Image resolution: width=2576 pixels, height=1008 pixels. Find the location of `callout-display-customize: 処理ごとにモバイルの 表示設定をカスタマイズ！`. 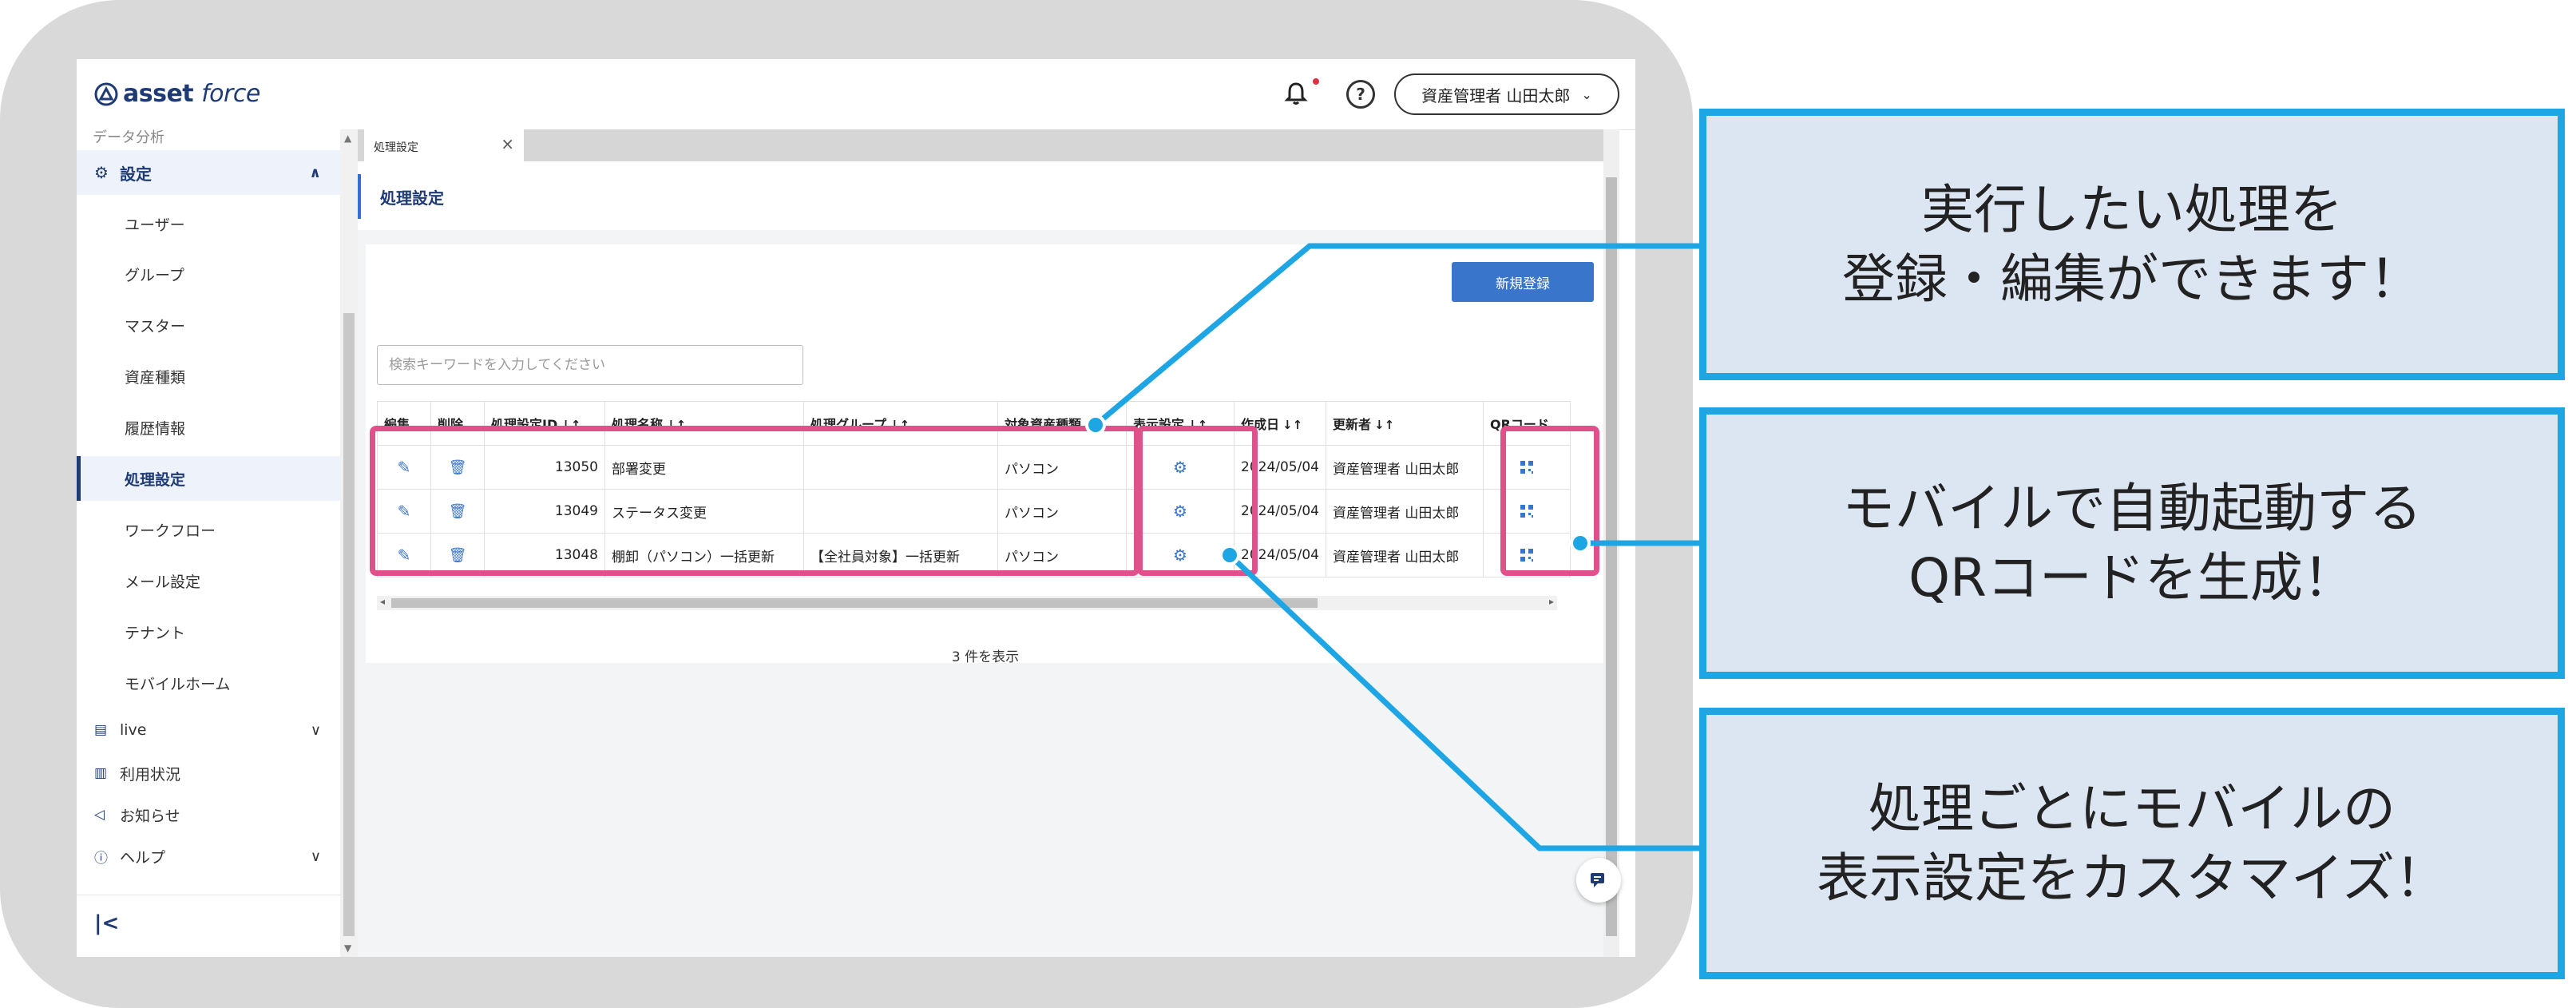

callout-display-customize: 処理ごとにモバイルの 表示設定をカスタマイズ！ is located at coordinates (2132, 843).